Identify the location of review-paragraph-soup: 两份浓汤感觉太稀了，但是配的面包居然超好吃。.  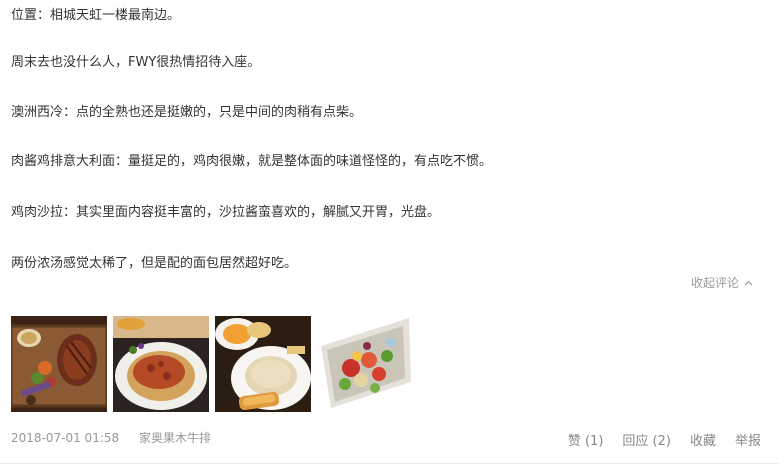
(154, 263).